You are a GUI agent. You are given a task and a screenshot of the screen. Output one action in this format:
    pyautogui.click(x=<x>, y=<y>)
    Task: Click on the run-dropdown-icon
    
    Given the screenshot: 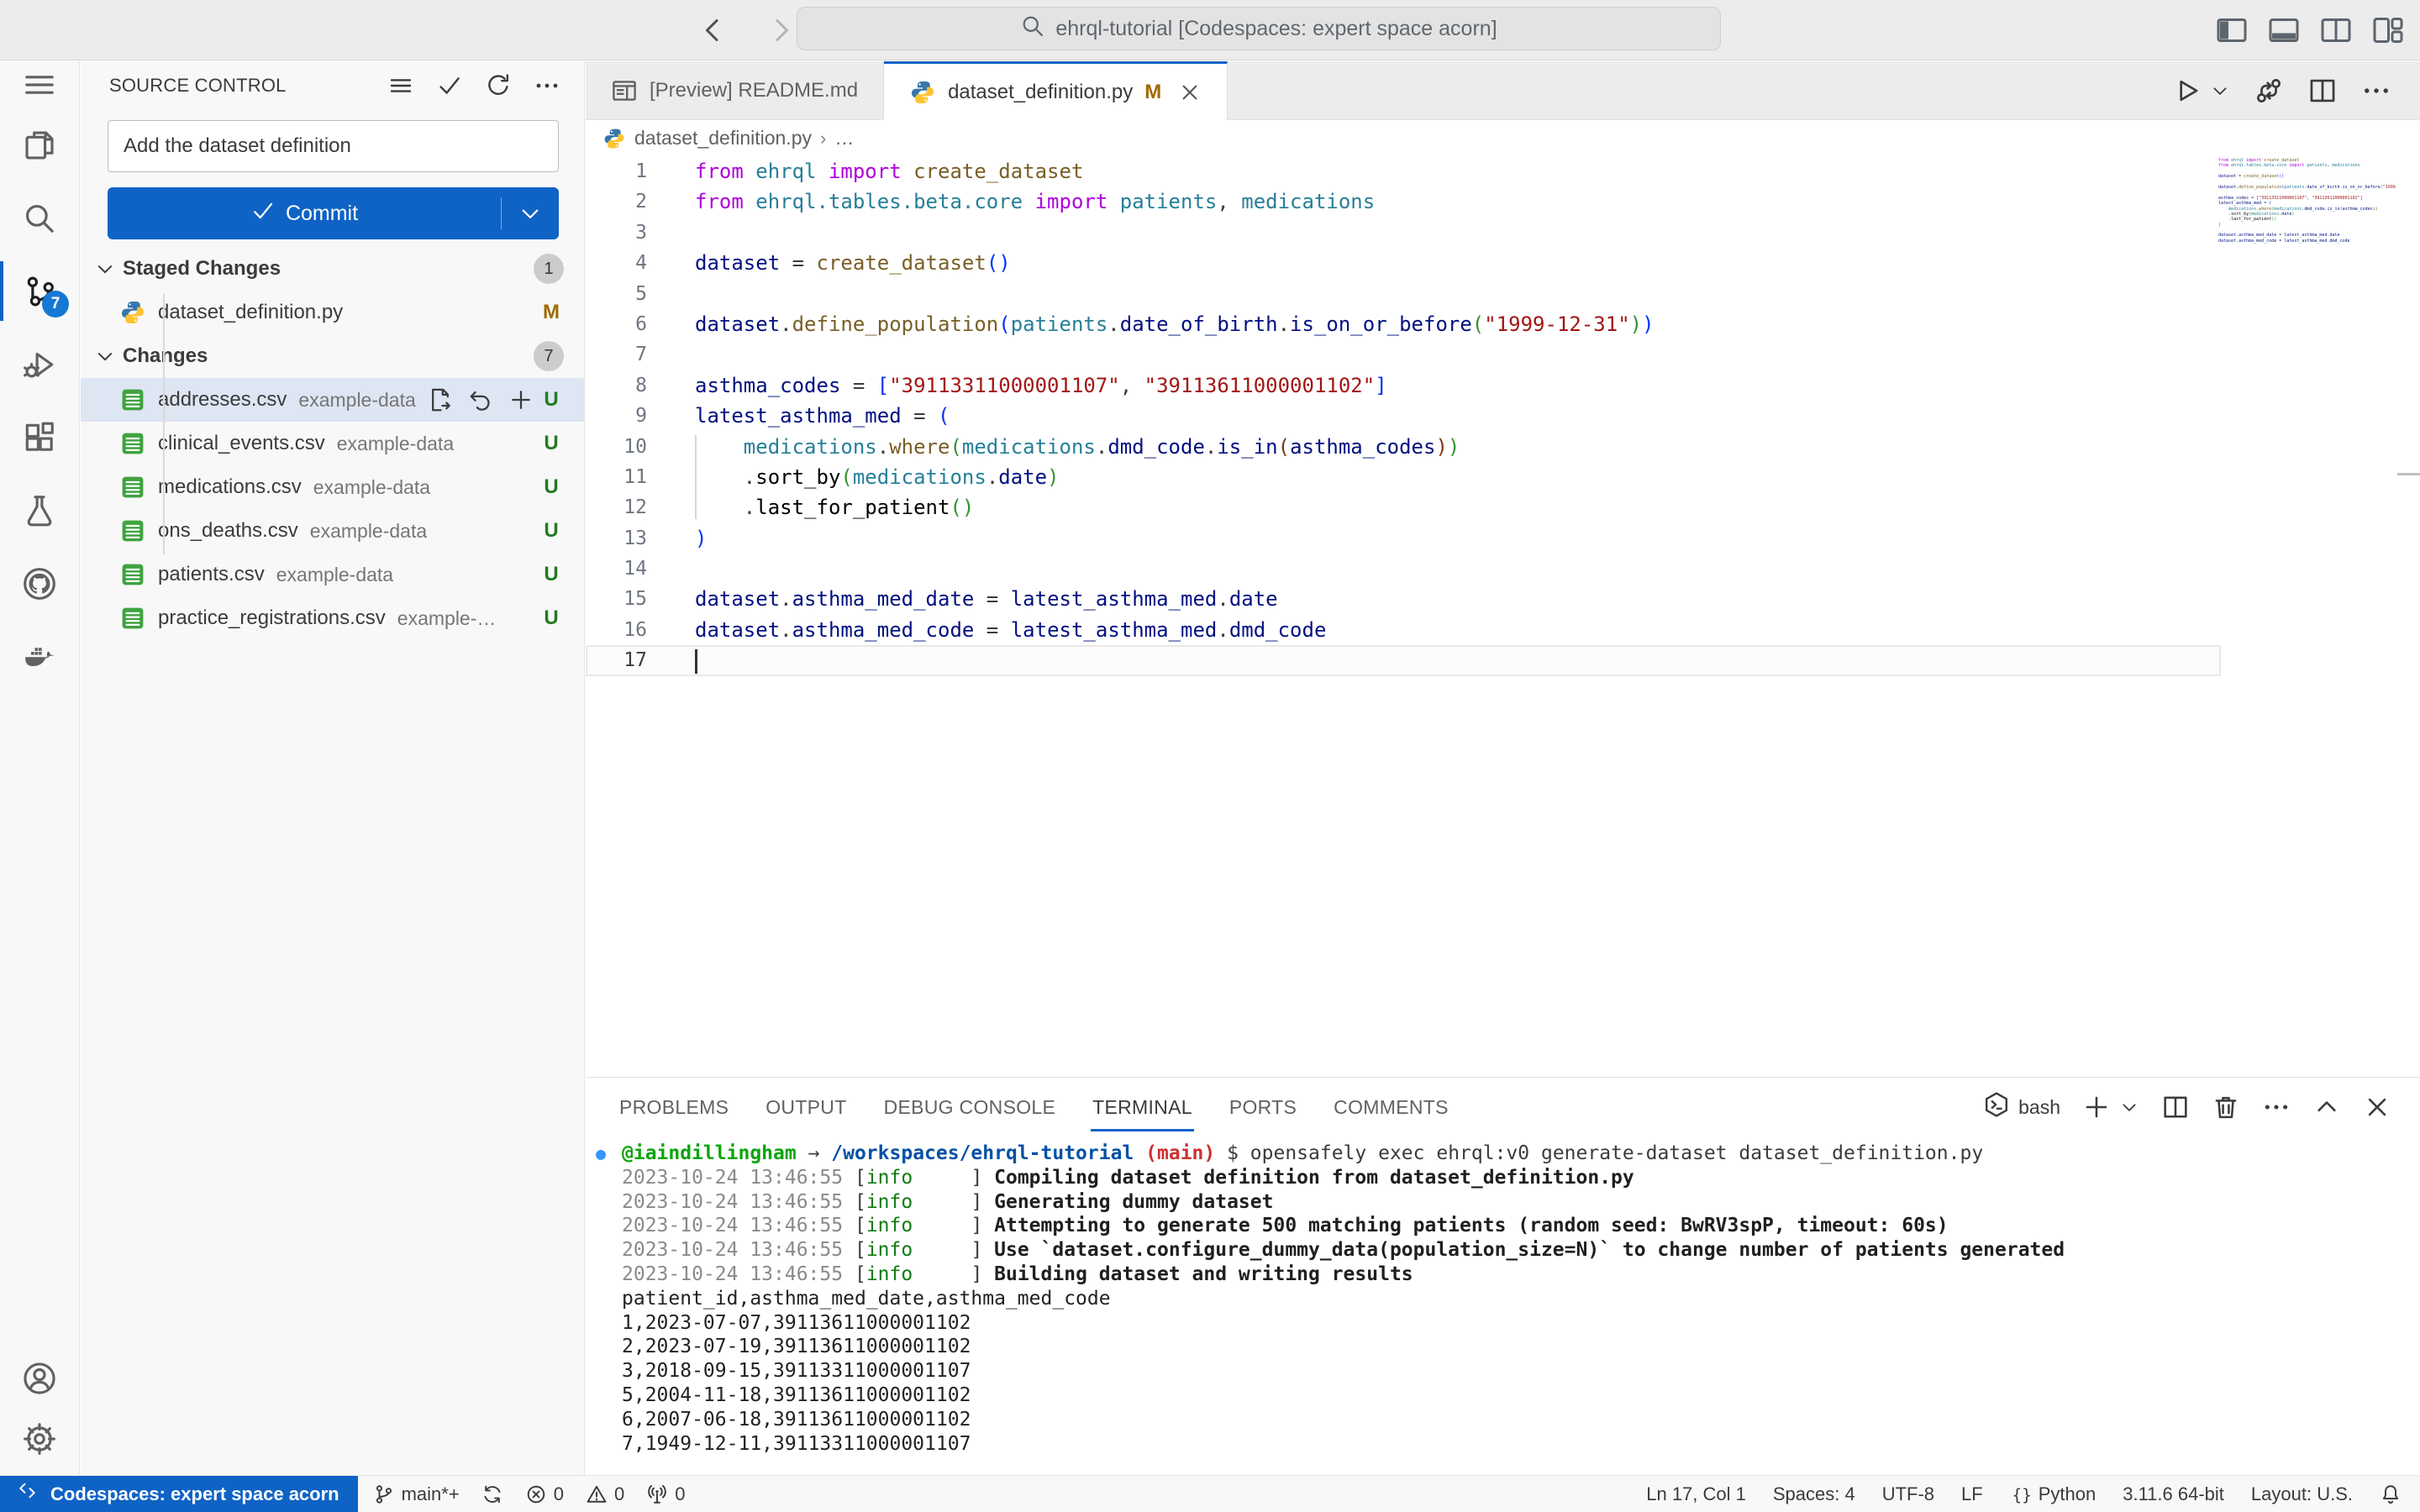 What is the action you would take?
    pyautogui.click(x=2220, y=91)
    